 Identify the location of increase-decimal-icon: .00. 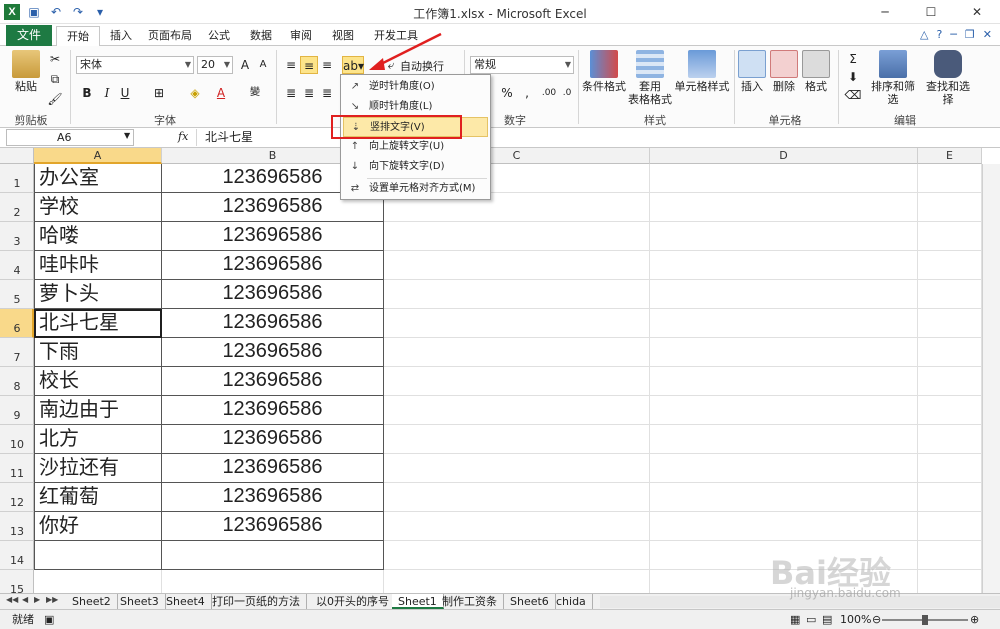
(549, 93).